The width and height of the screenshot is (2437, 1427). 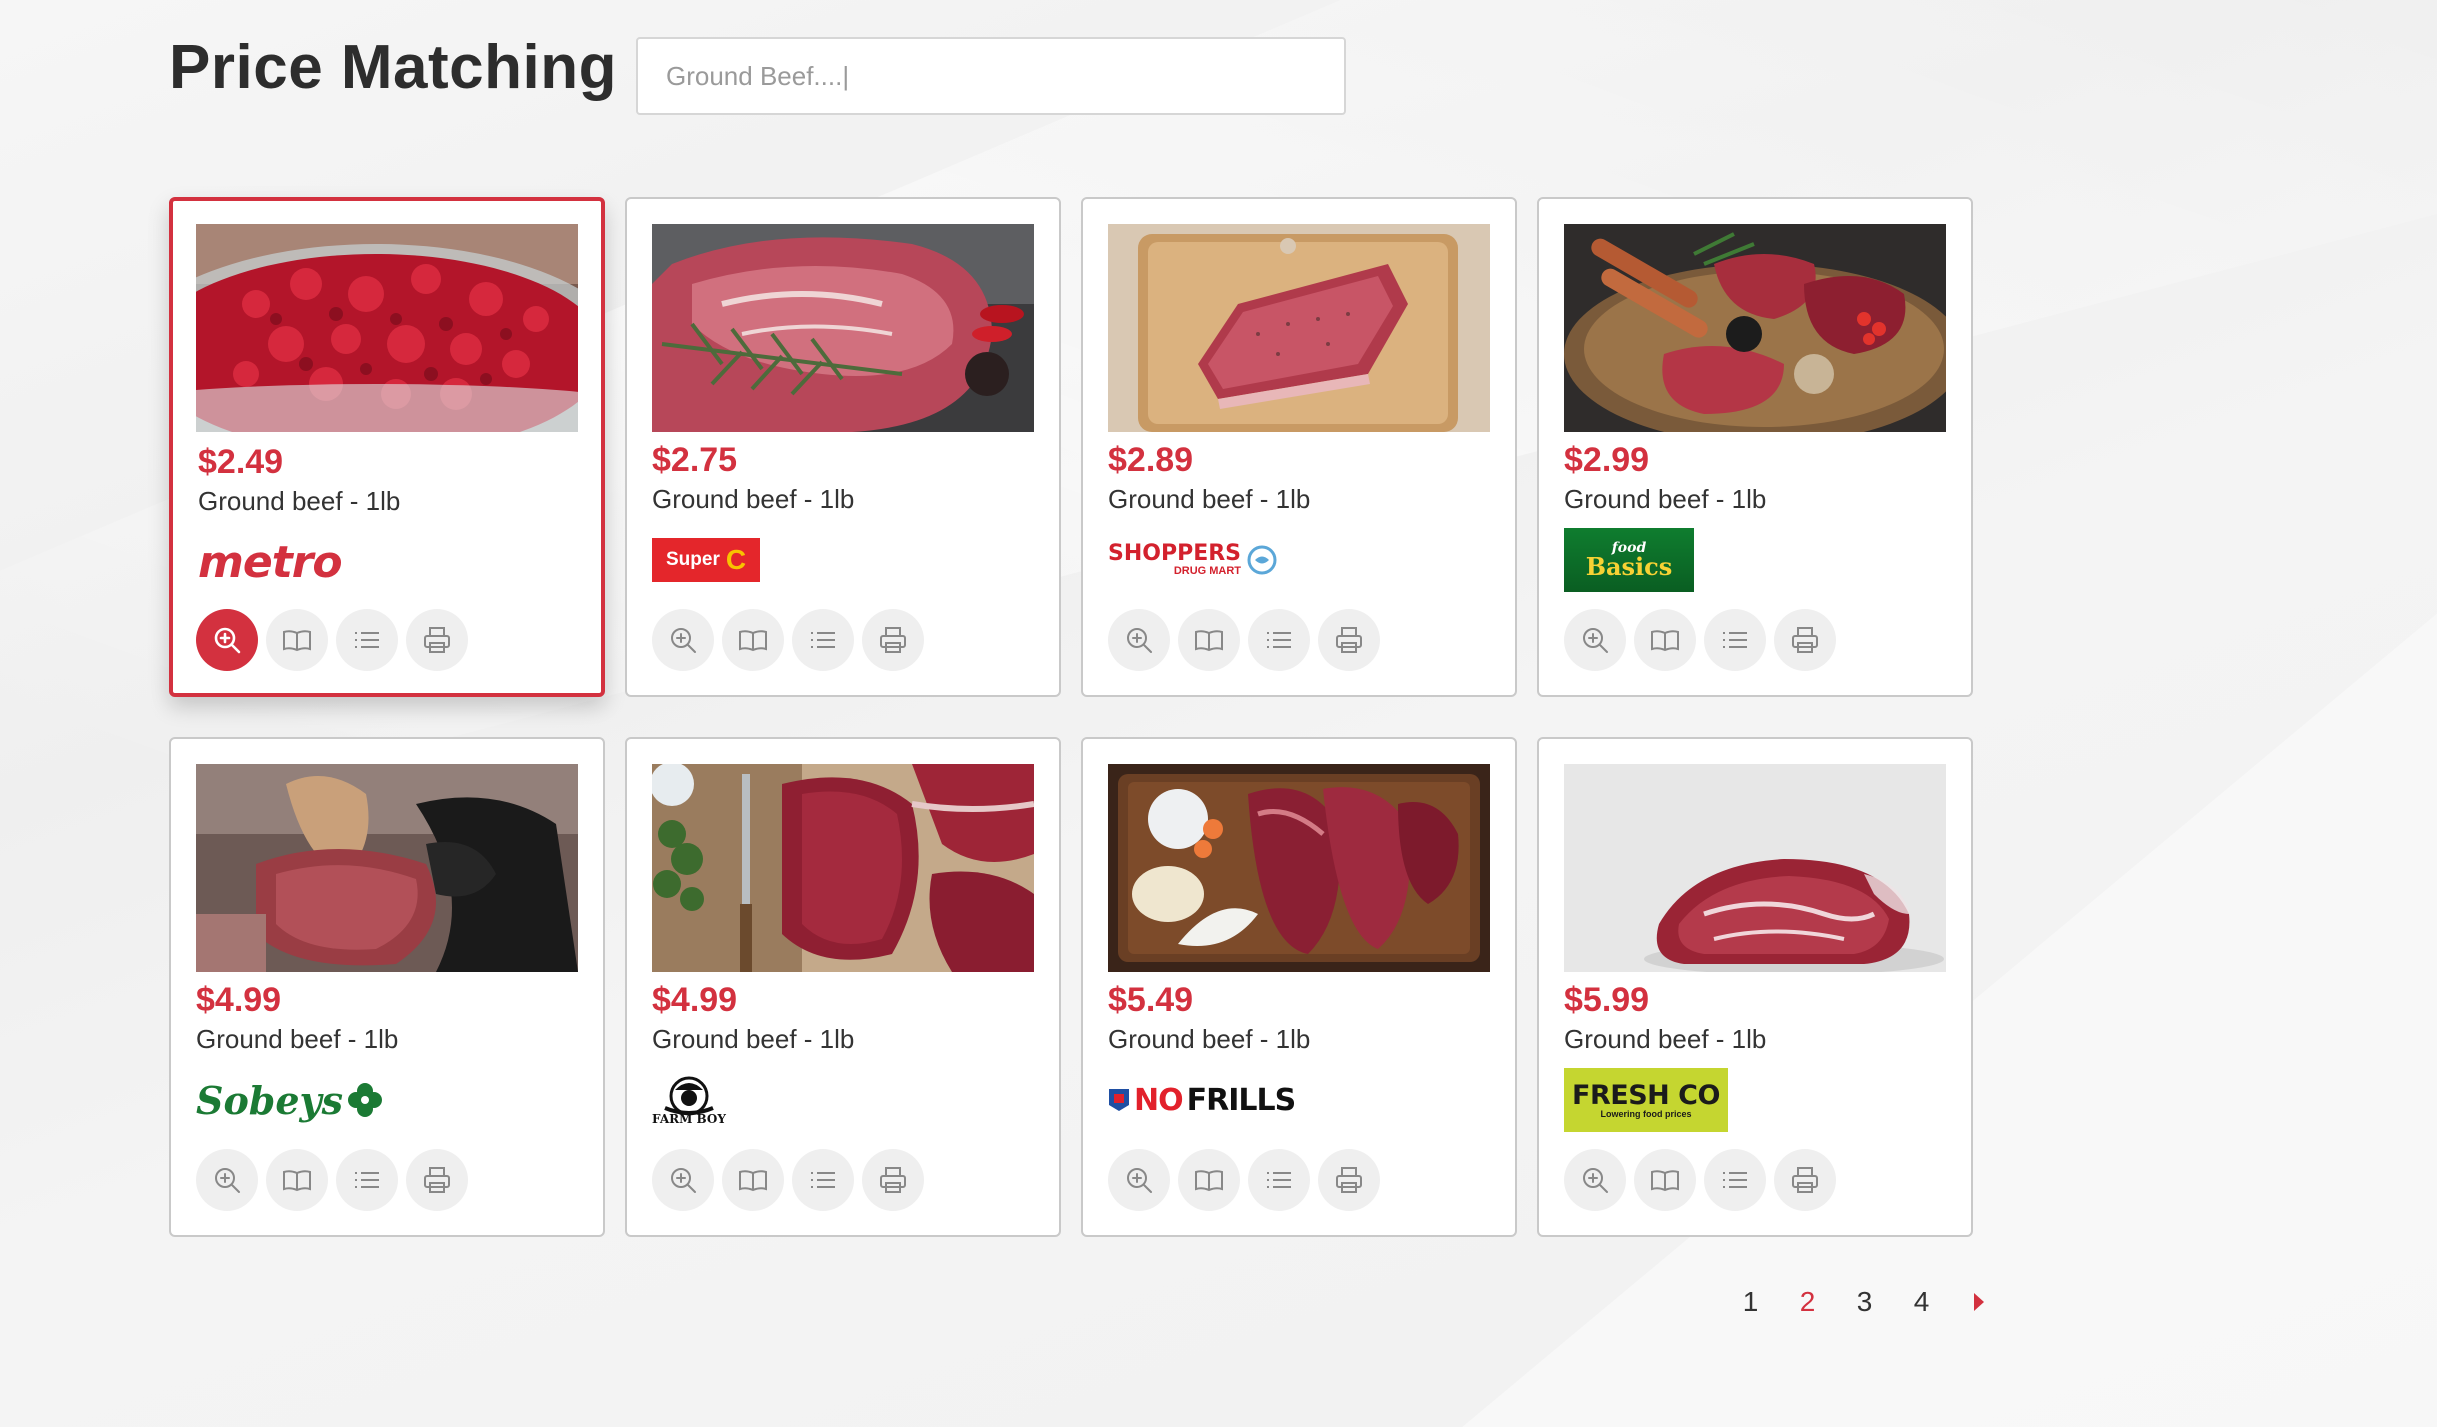 What do you see at coordinates (695, 460) in the screenshot?
I see `product-price: $2.75` at bounding box center [695, 460].